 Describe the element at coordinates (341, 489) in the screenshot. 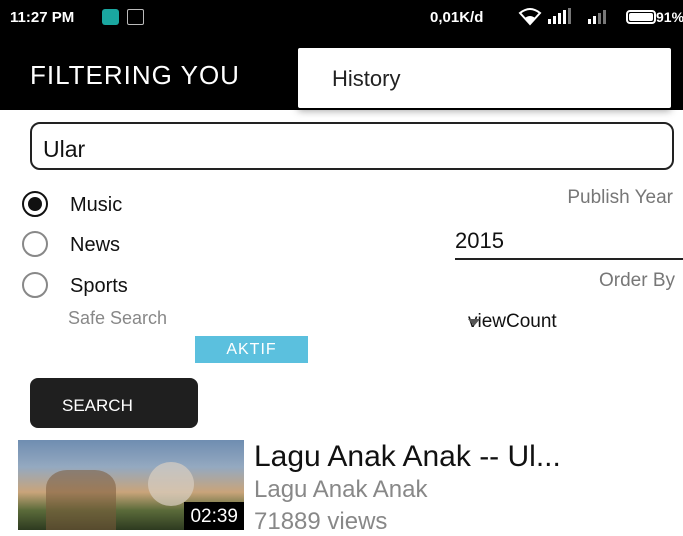

I see `video-channel: Lagu Anak Anak` at that location.